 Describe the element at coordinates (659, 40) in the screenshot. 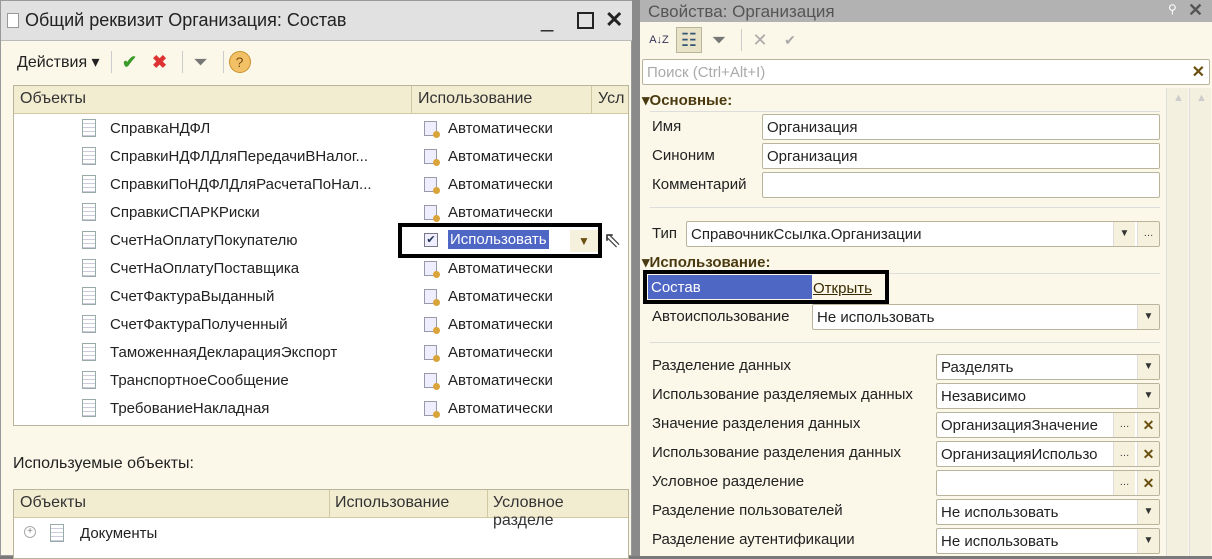

I see `sort-az-icon: A↓Z` at that location.